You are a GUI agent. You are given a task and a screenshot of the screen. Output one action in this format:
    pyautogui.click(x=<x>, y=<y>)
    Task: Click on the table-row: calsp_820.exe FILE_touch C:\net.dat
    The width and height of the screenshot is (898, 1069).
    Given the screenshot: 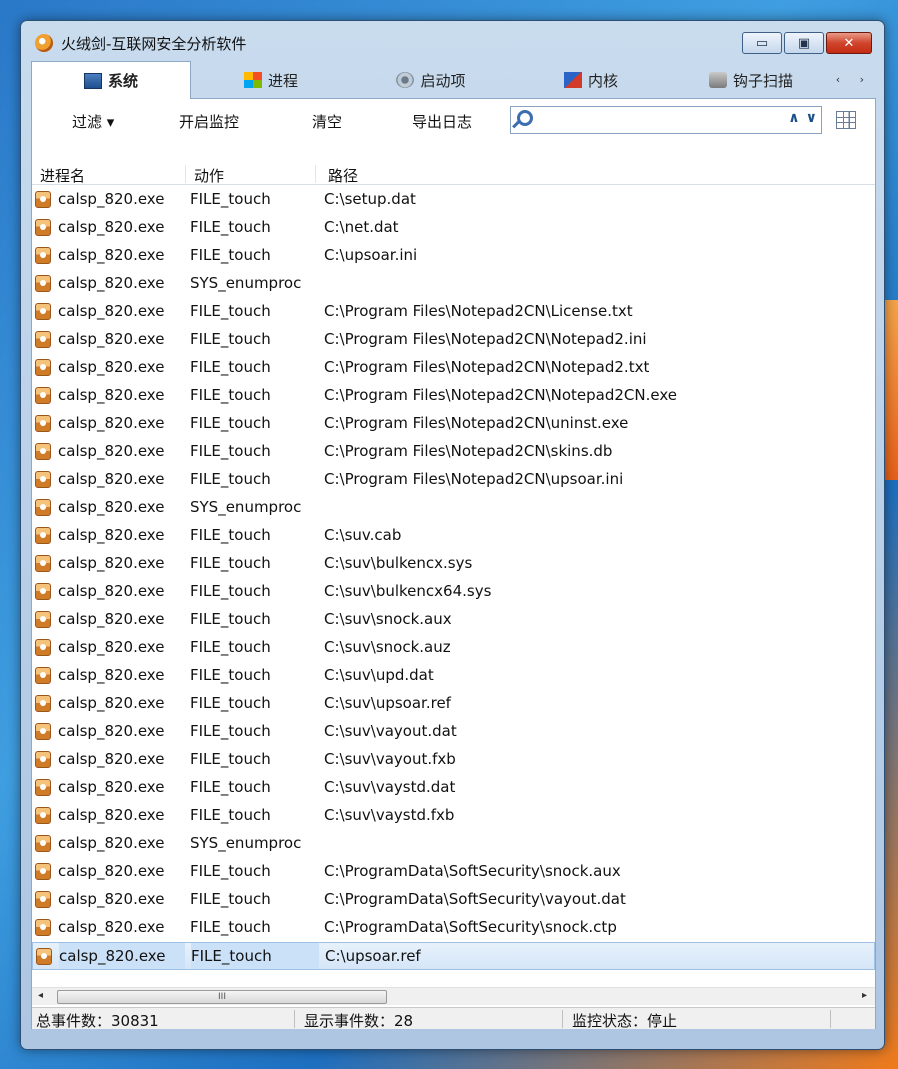 What is the action you would take?
    pyautogui.click(x=453, y=228)
    